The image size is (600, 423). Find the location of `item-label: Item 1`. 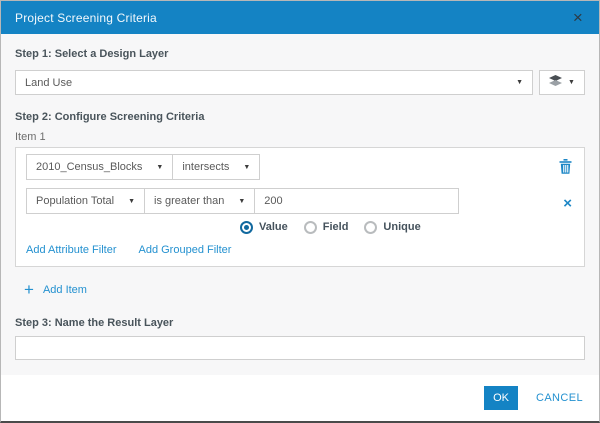

item-label: Item 1 is located at coordinates (30, 137).